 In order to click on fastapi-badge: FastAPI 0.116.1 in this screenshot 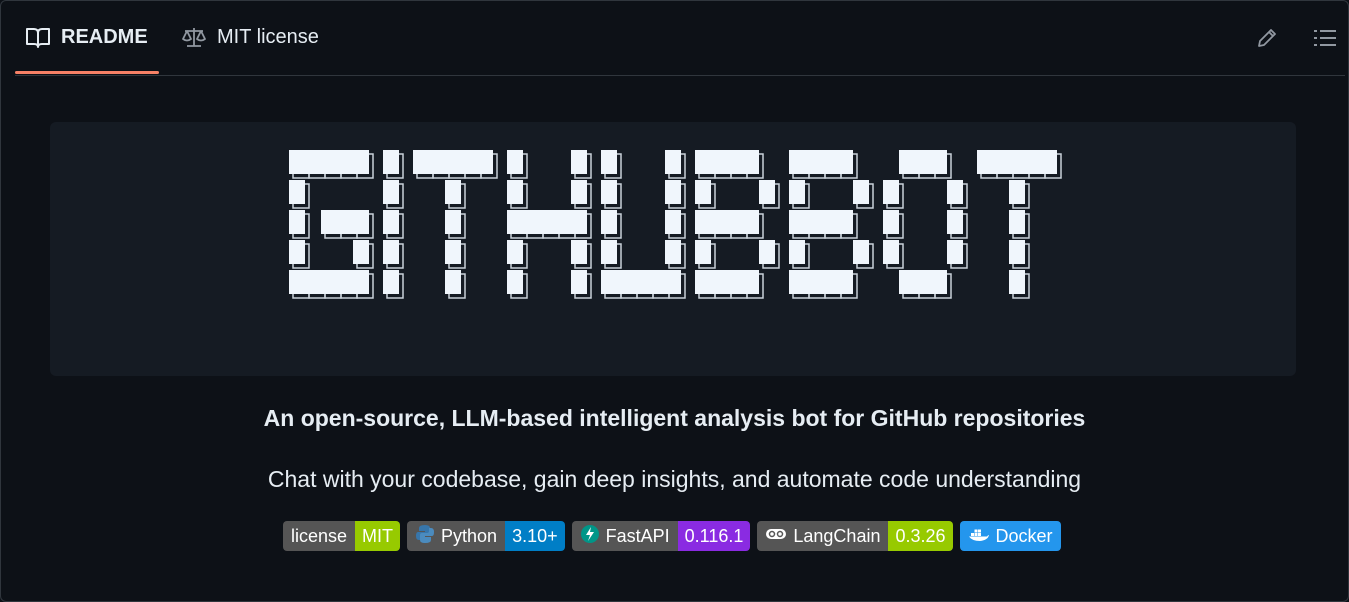, I will do `click(661, 536)`.